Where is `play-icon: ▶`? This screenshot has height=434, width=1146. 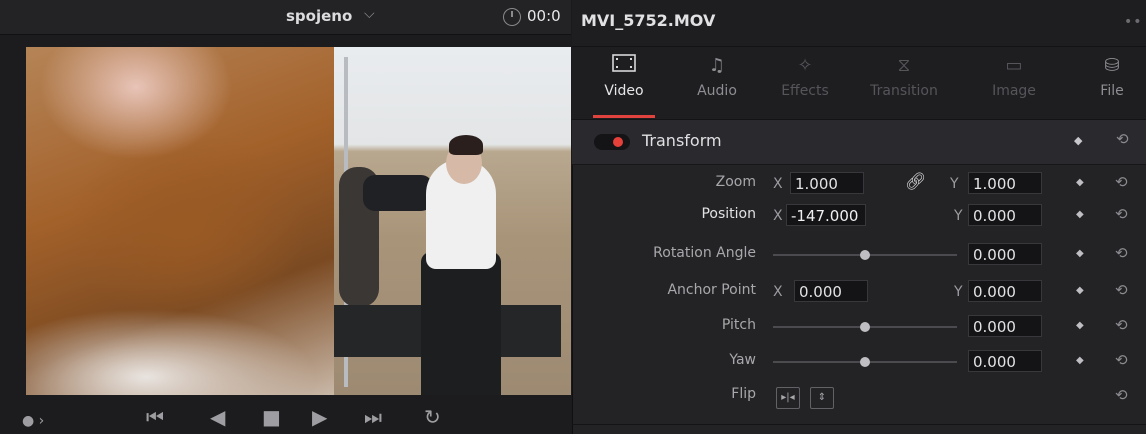
play-icon: ▶ is located at coordinates (319, 417).